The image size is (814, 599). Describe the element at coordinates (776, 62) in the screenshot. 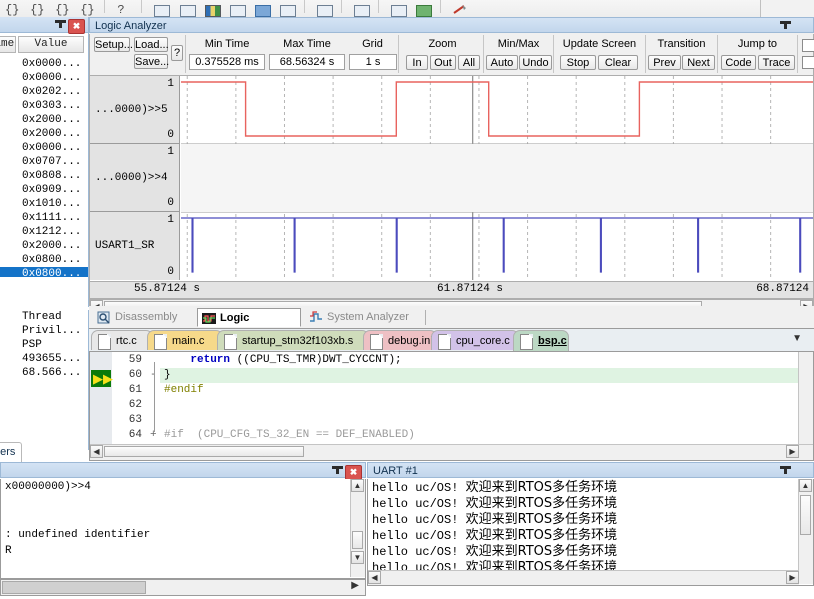

I see `jump-trace-button: Trace` at that location.